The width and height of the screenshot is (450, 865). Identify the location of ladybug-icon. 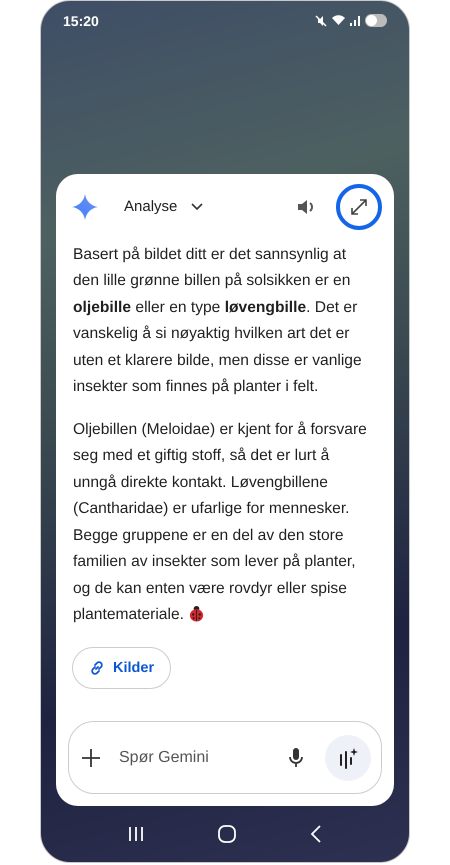
(197, 613).